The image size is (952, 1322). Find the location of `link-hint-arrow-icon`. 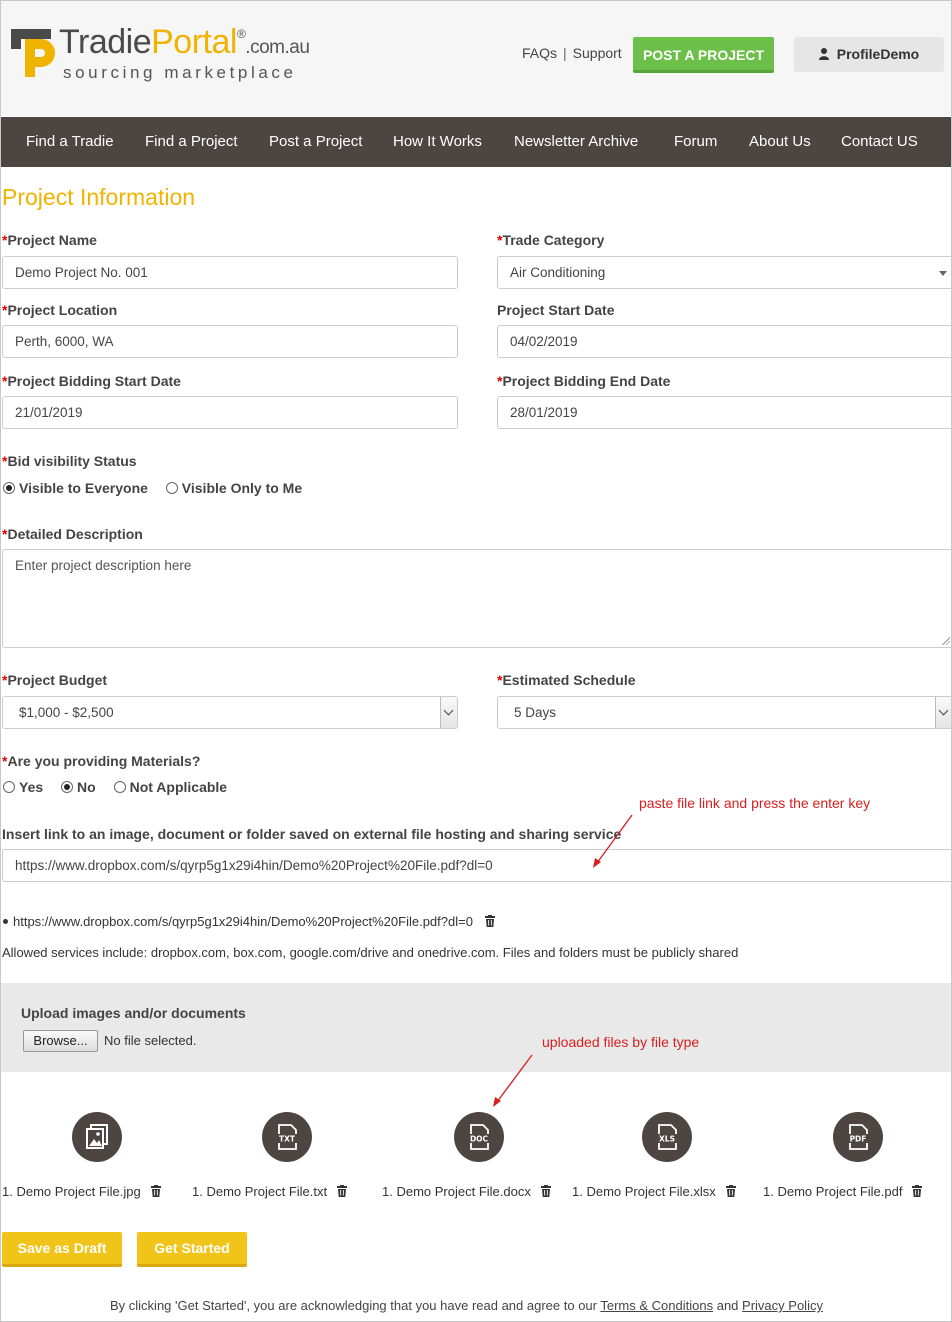

link-hint-arrow-icon is located at coordinates (613, 841).